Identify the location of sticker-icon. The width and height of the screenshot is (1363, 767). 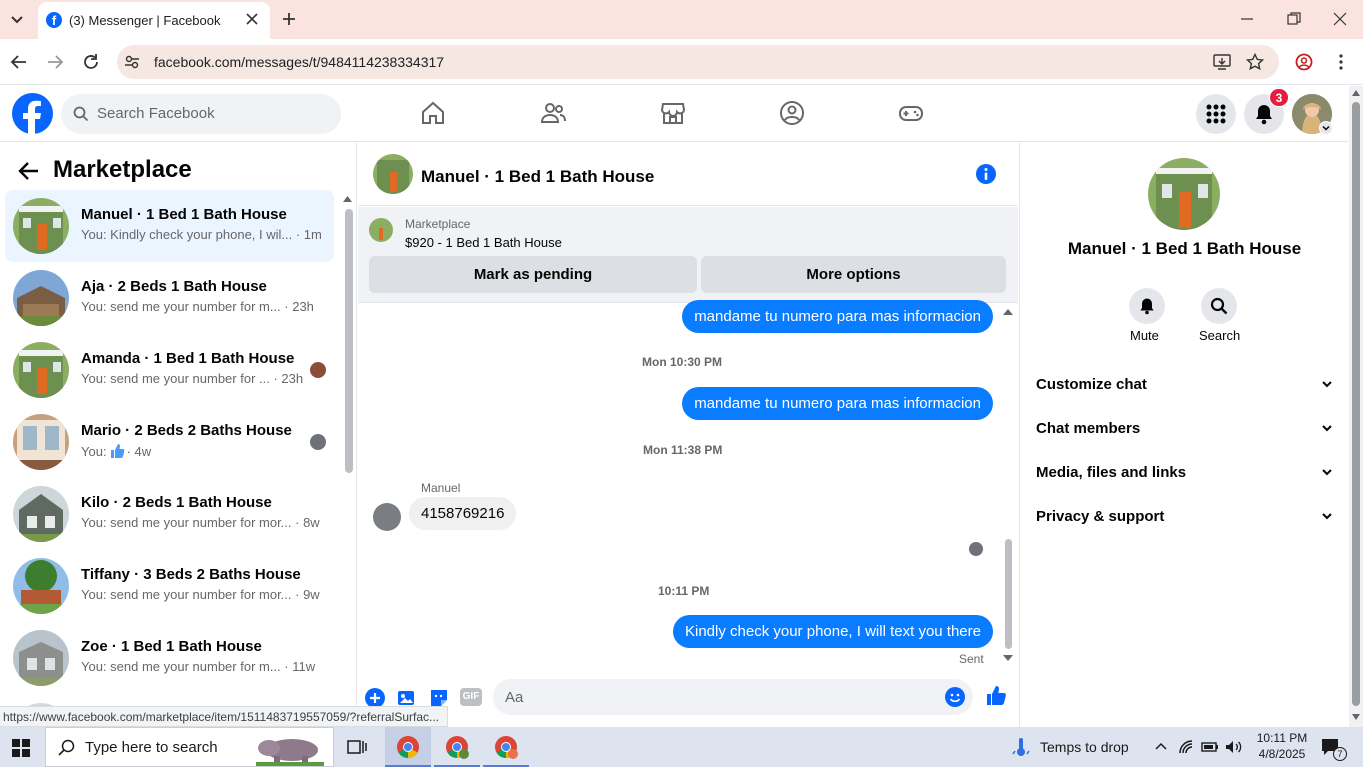
(439, 698).